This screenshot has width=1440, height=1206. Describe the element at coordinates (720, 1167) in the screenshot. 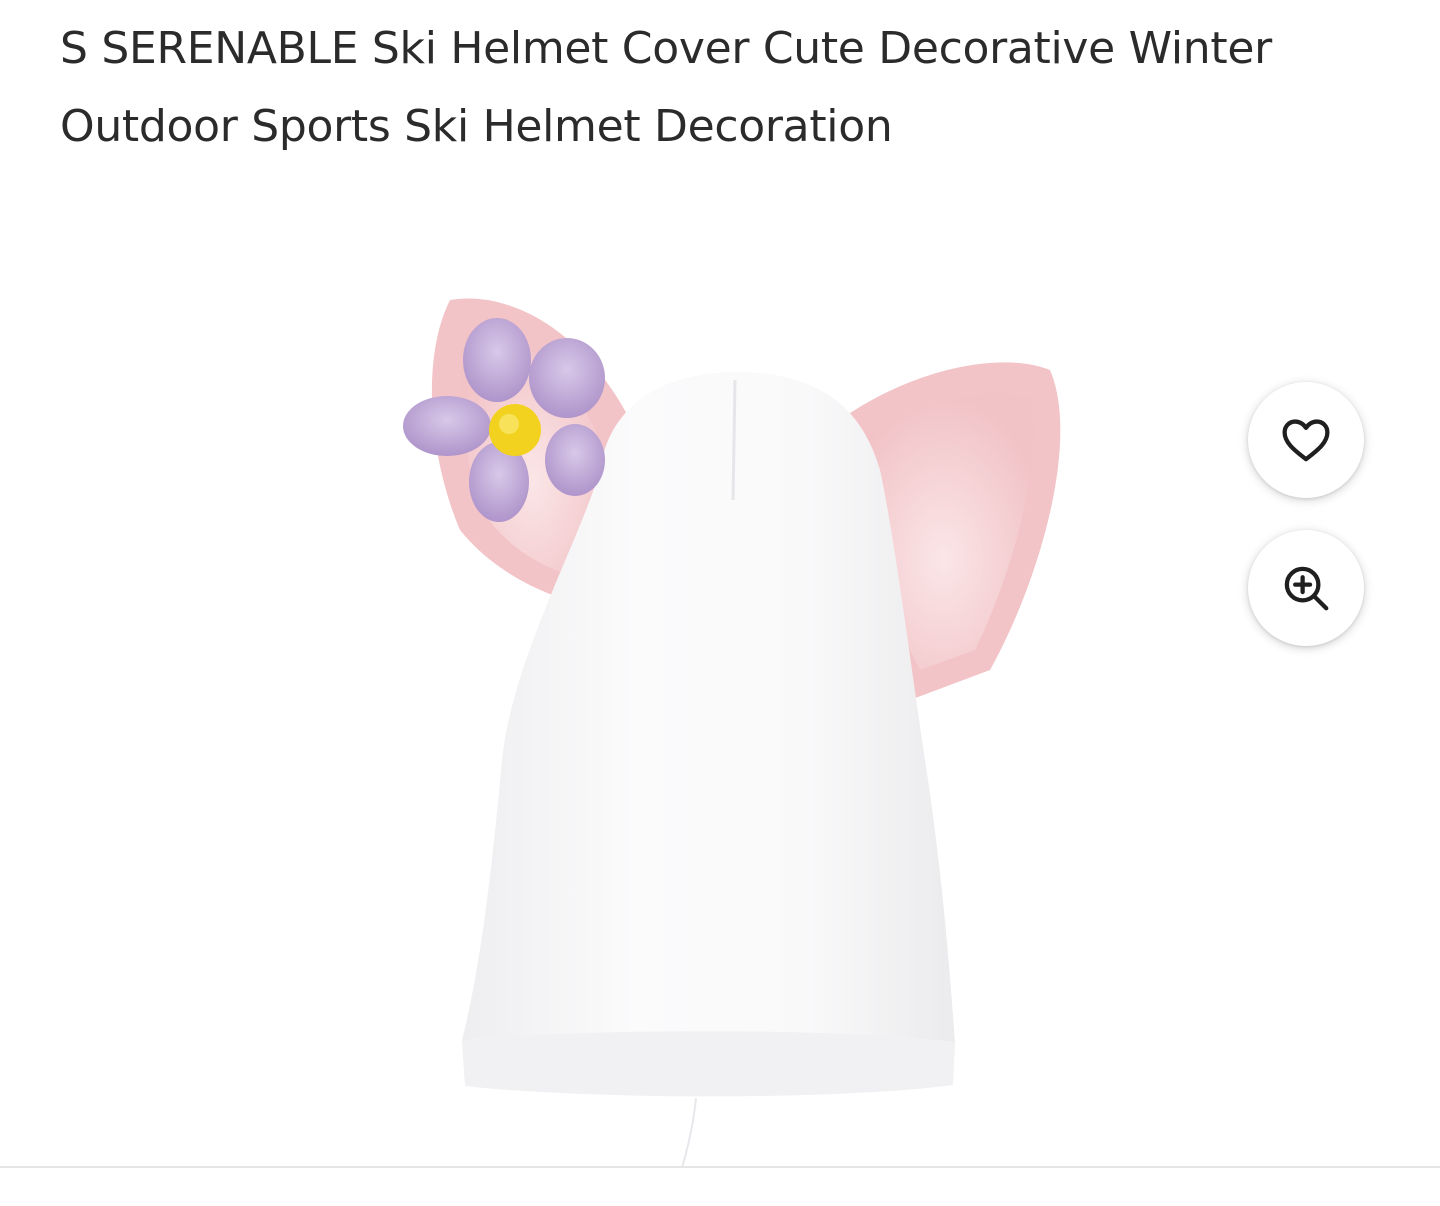

I see `divider` at that location.